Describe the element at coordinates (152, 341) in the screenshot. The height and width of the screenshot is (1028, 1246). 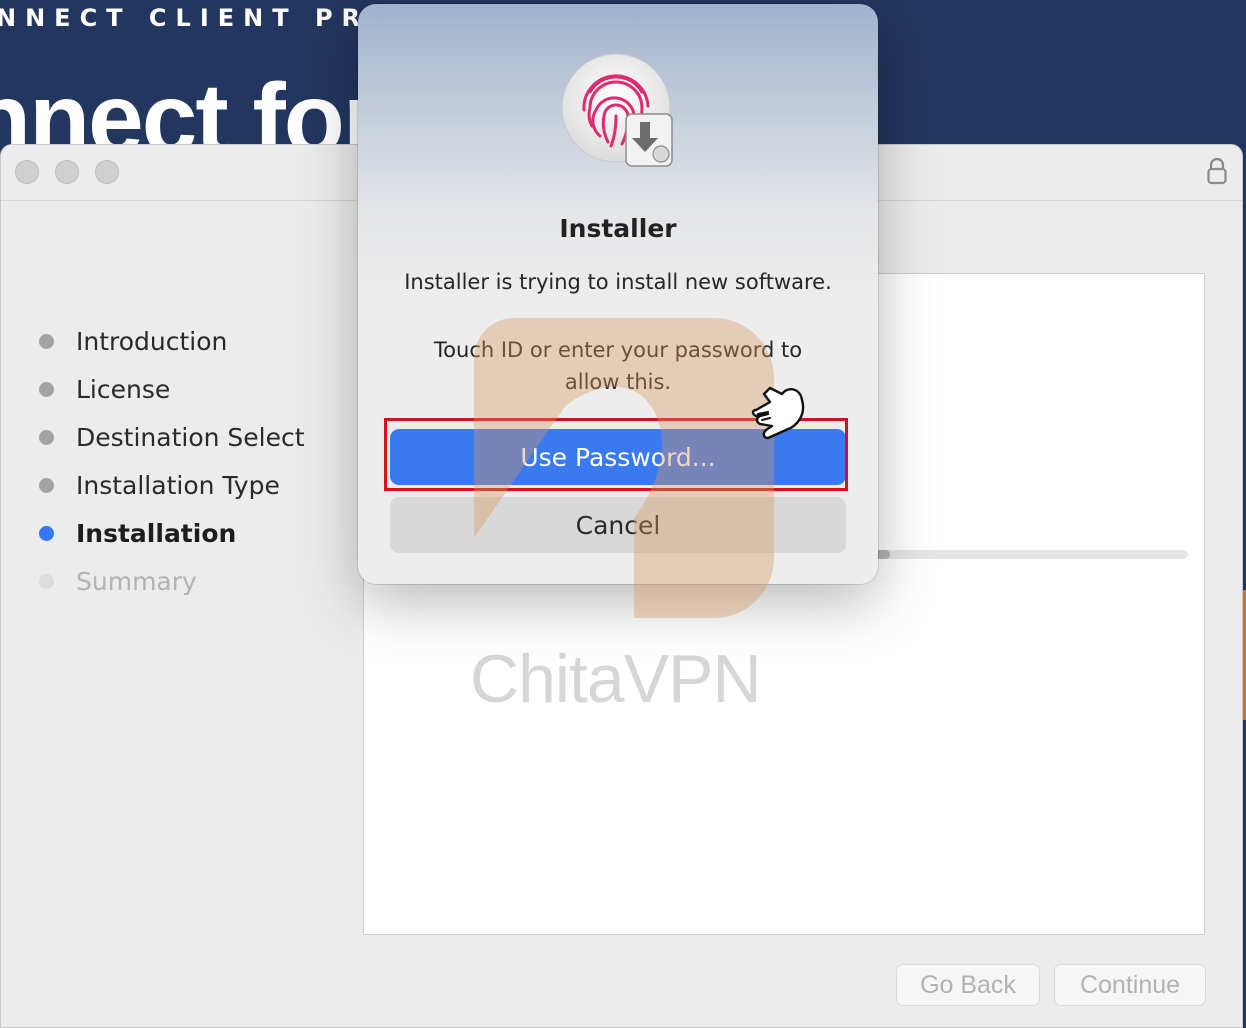
I see `step-label: Introduction` at that location.